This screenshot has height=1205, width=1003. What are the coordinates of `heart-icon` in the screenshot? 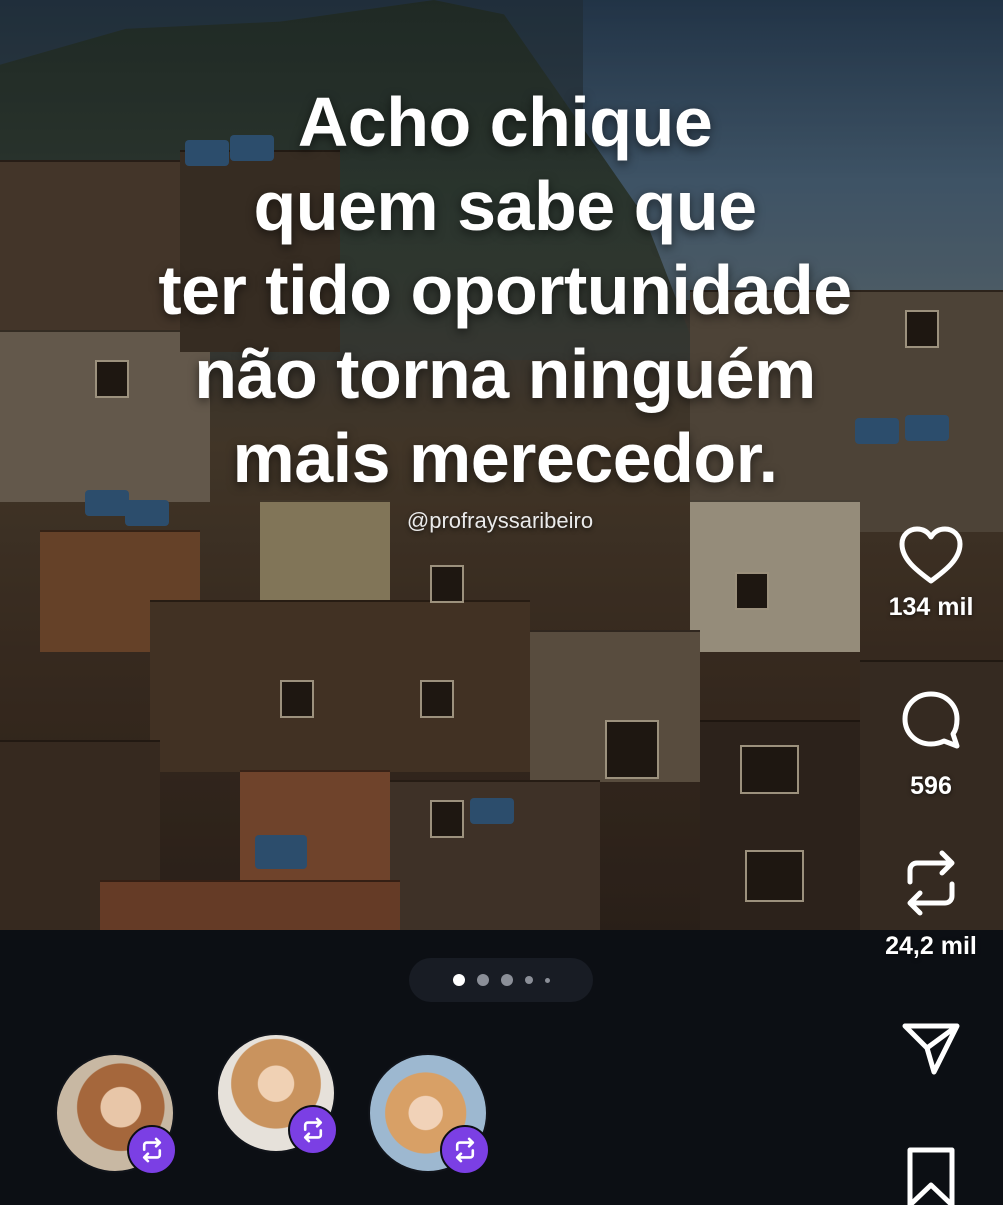 It's located at (931, 555).